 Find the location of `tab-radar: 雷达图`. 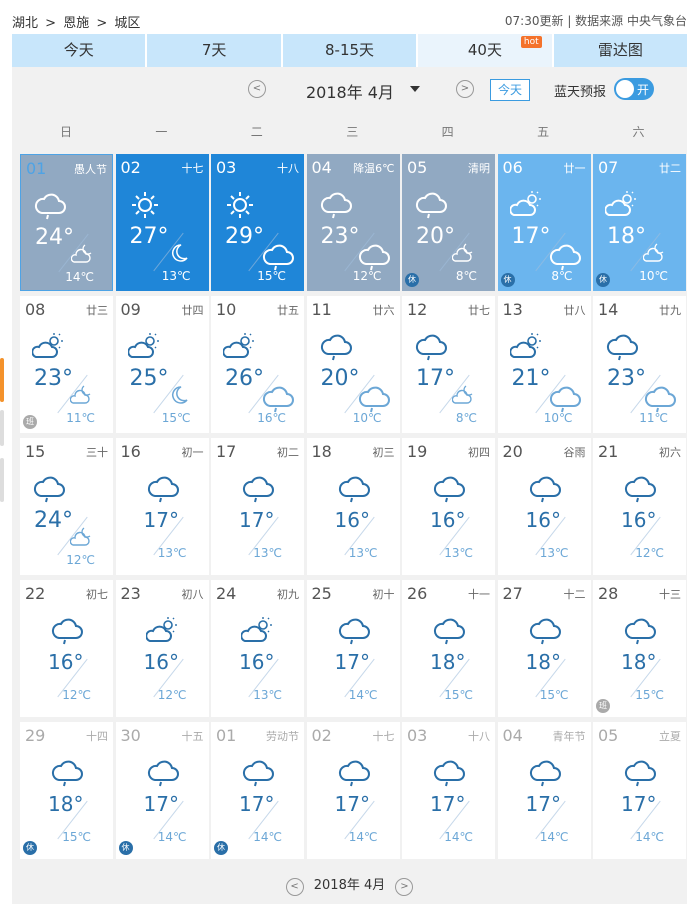

tab-radar: 雷达图 is located at coordinates (620, 50).